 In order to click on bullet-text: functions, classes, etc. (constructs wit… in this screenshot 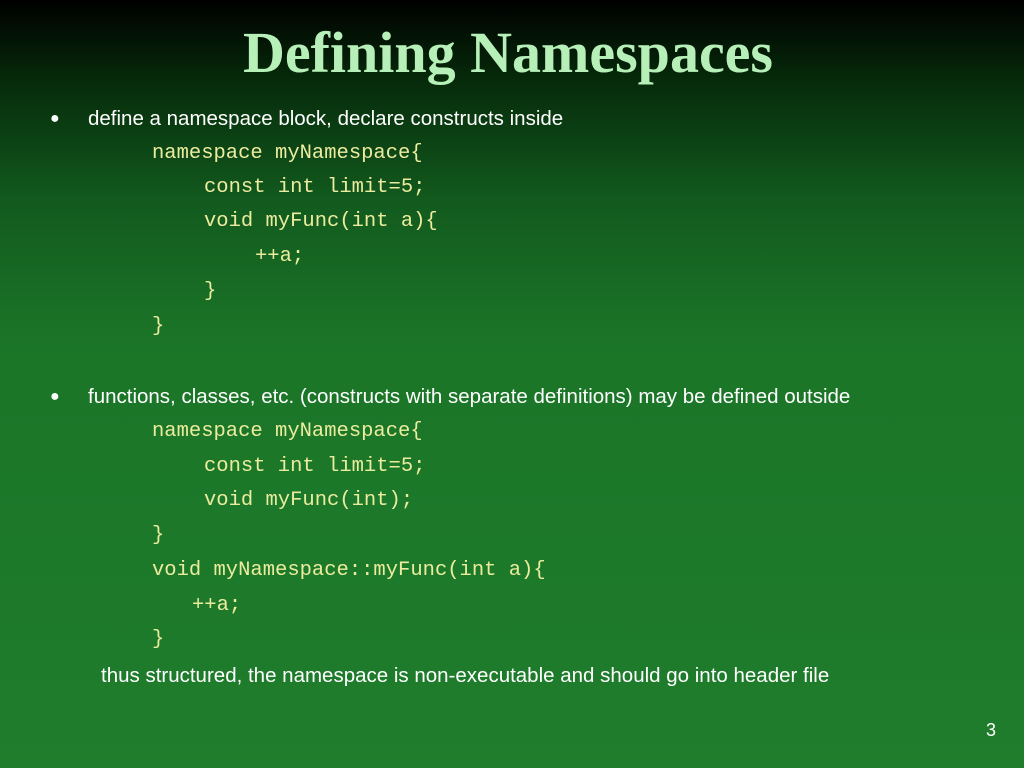, I will do `click(469, 396)`.